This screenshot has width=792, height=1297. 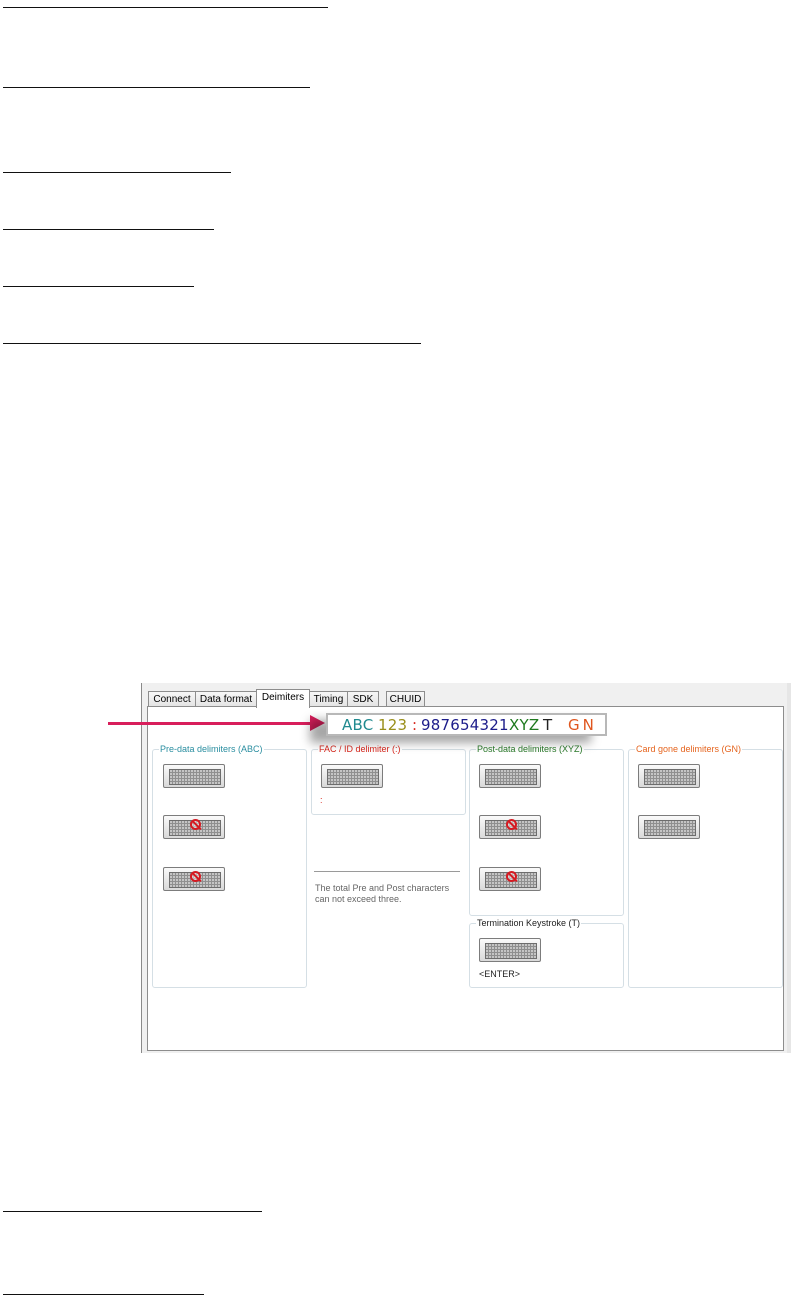 What do you see at coordinates (360, 749) in the screenshot?
I see `fac-id-title: FAC / ID delimiter (:)` at bounding box center [360, 749].